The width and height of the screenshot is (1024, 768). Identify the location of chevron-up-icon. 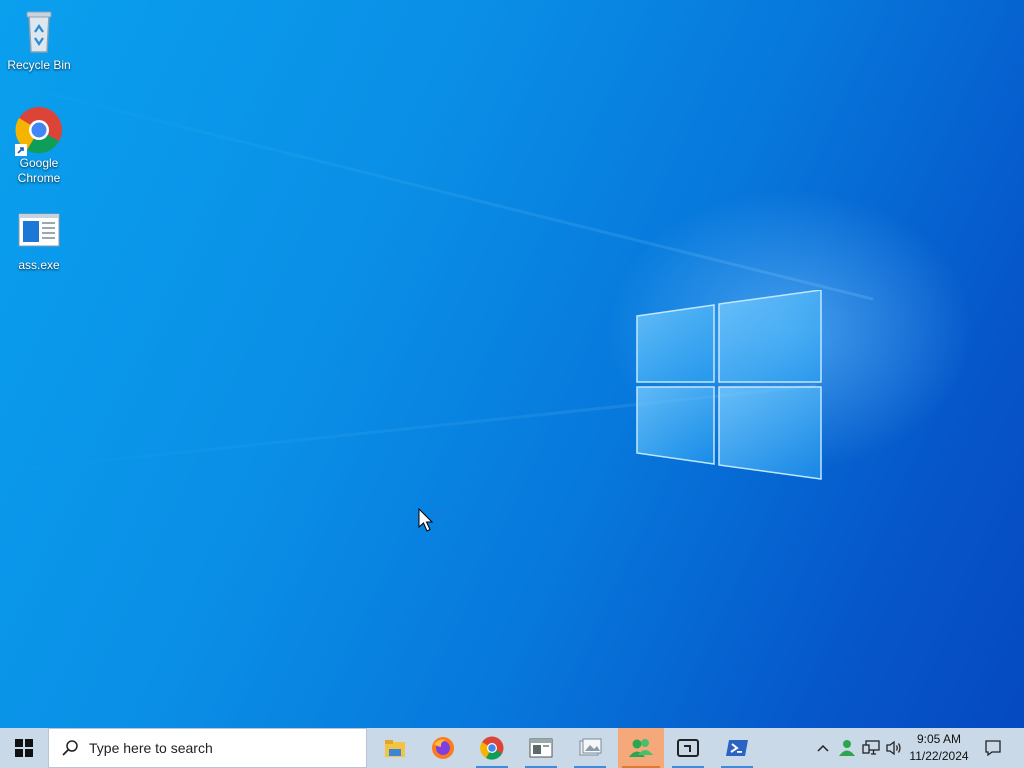
(823, 748).